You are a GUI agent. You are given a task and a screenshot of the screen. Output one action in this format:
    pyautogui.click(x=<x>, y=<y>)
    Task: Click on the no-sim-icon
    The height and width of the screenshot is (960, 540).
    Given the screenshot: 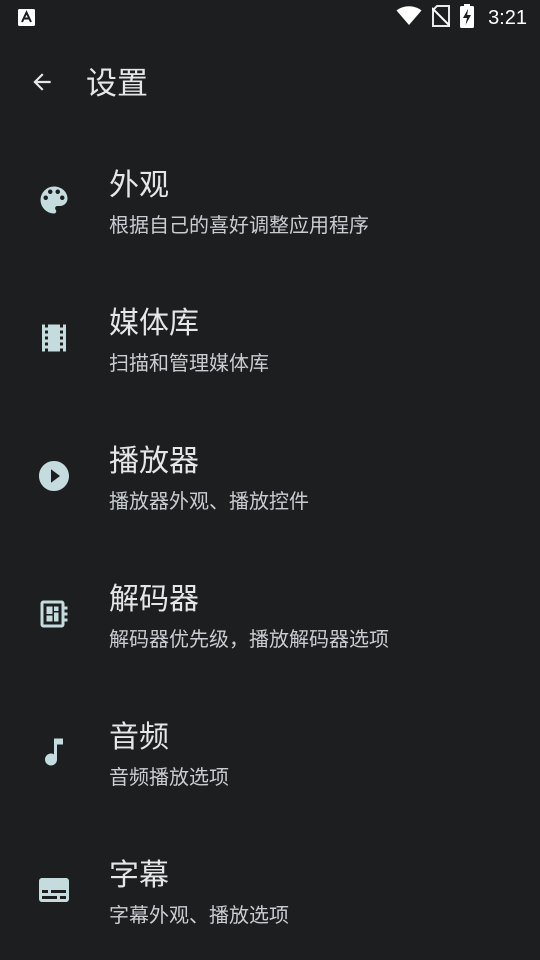 What is the action you would take?
    pyautogui.click(x=441, y=18)
    